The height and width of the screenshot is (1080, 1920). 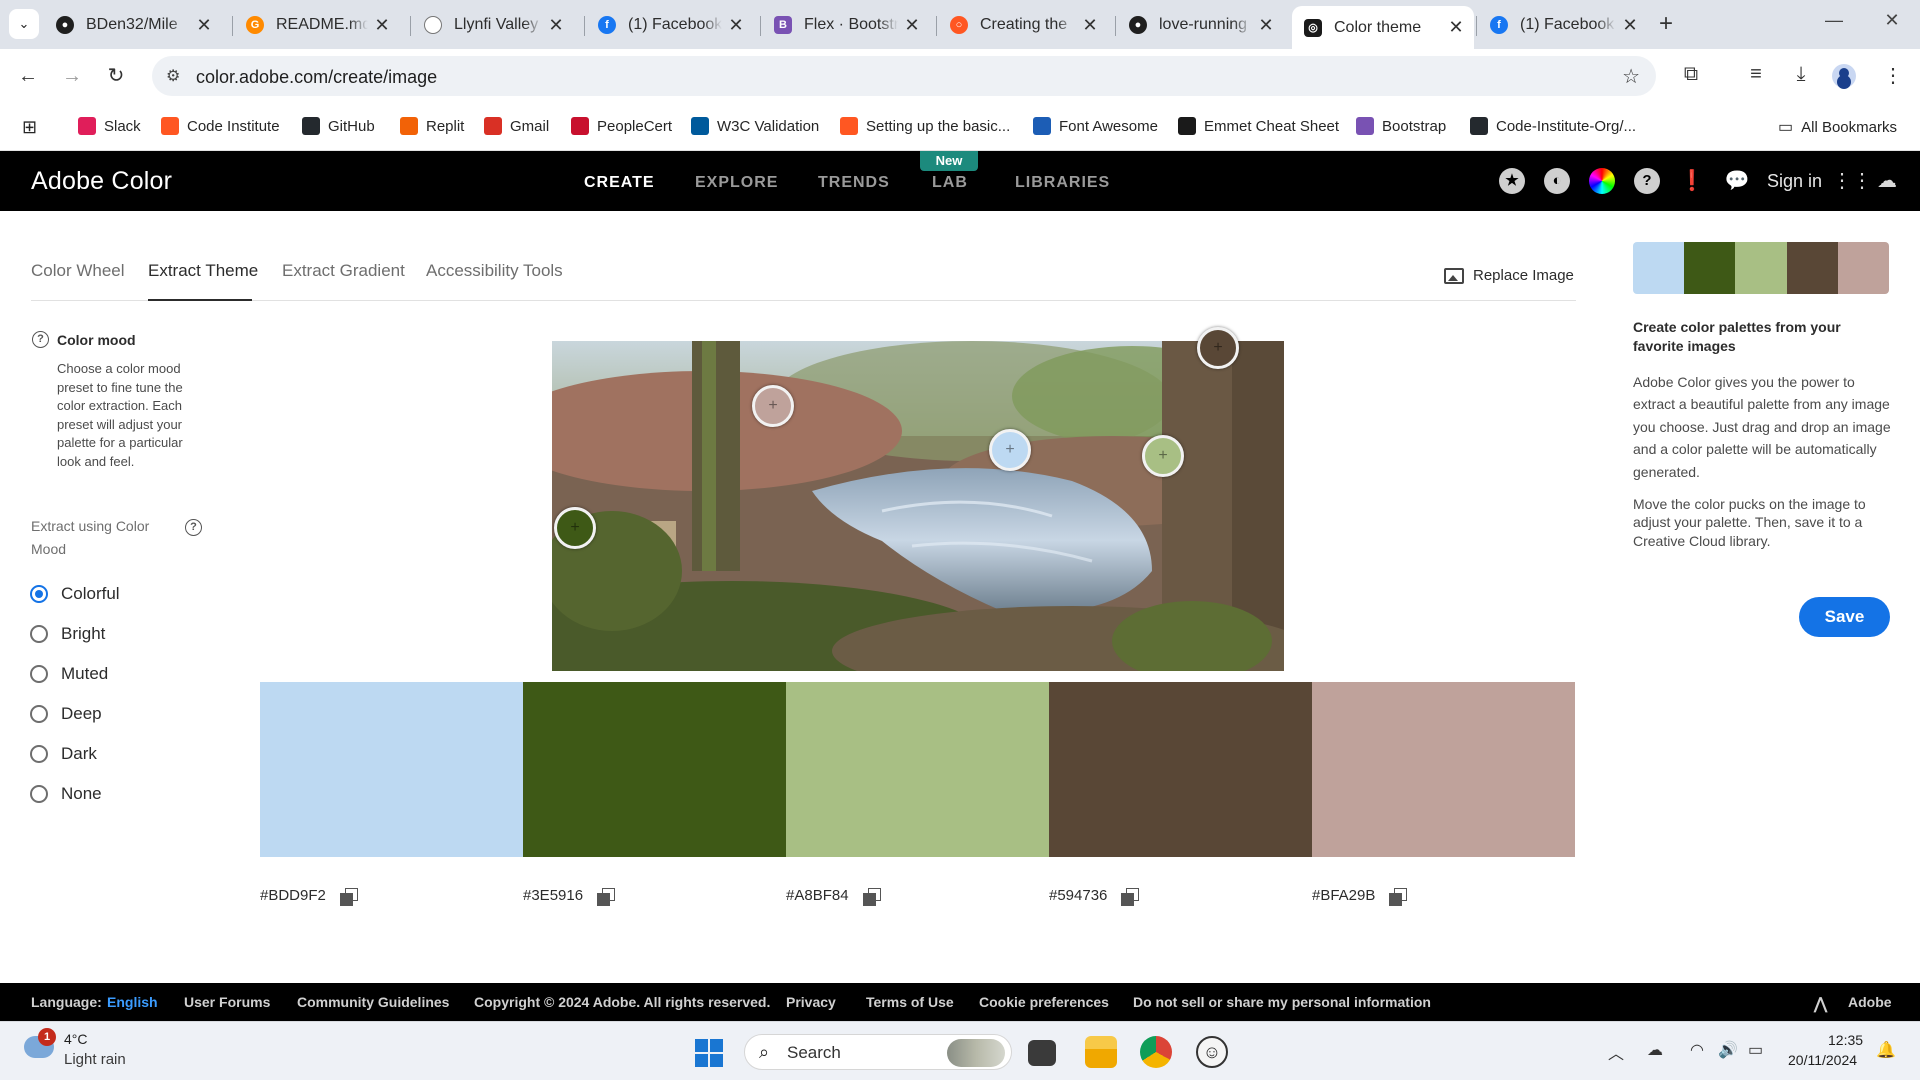 What do you see at coordinates (1616, 1052) in the screenshot?
I see `tray-chevron-icon: ︿` at bounding box center [1616, 1052].